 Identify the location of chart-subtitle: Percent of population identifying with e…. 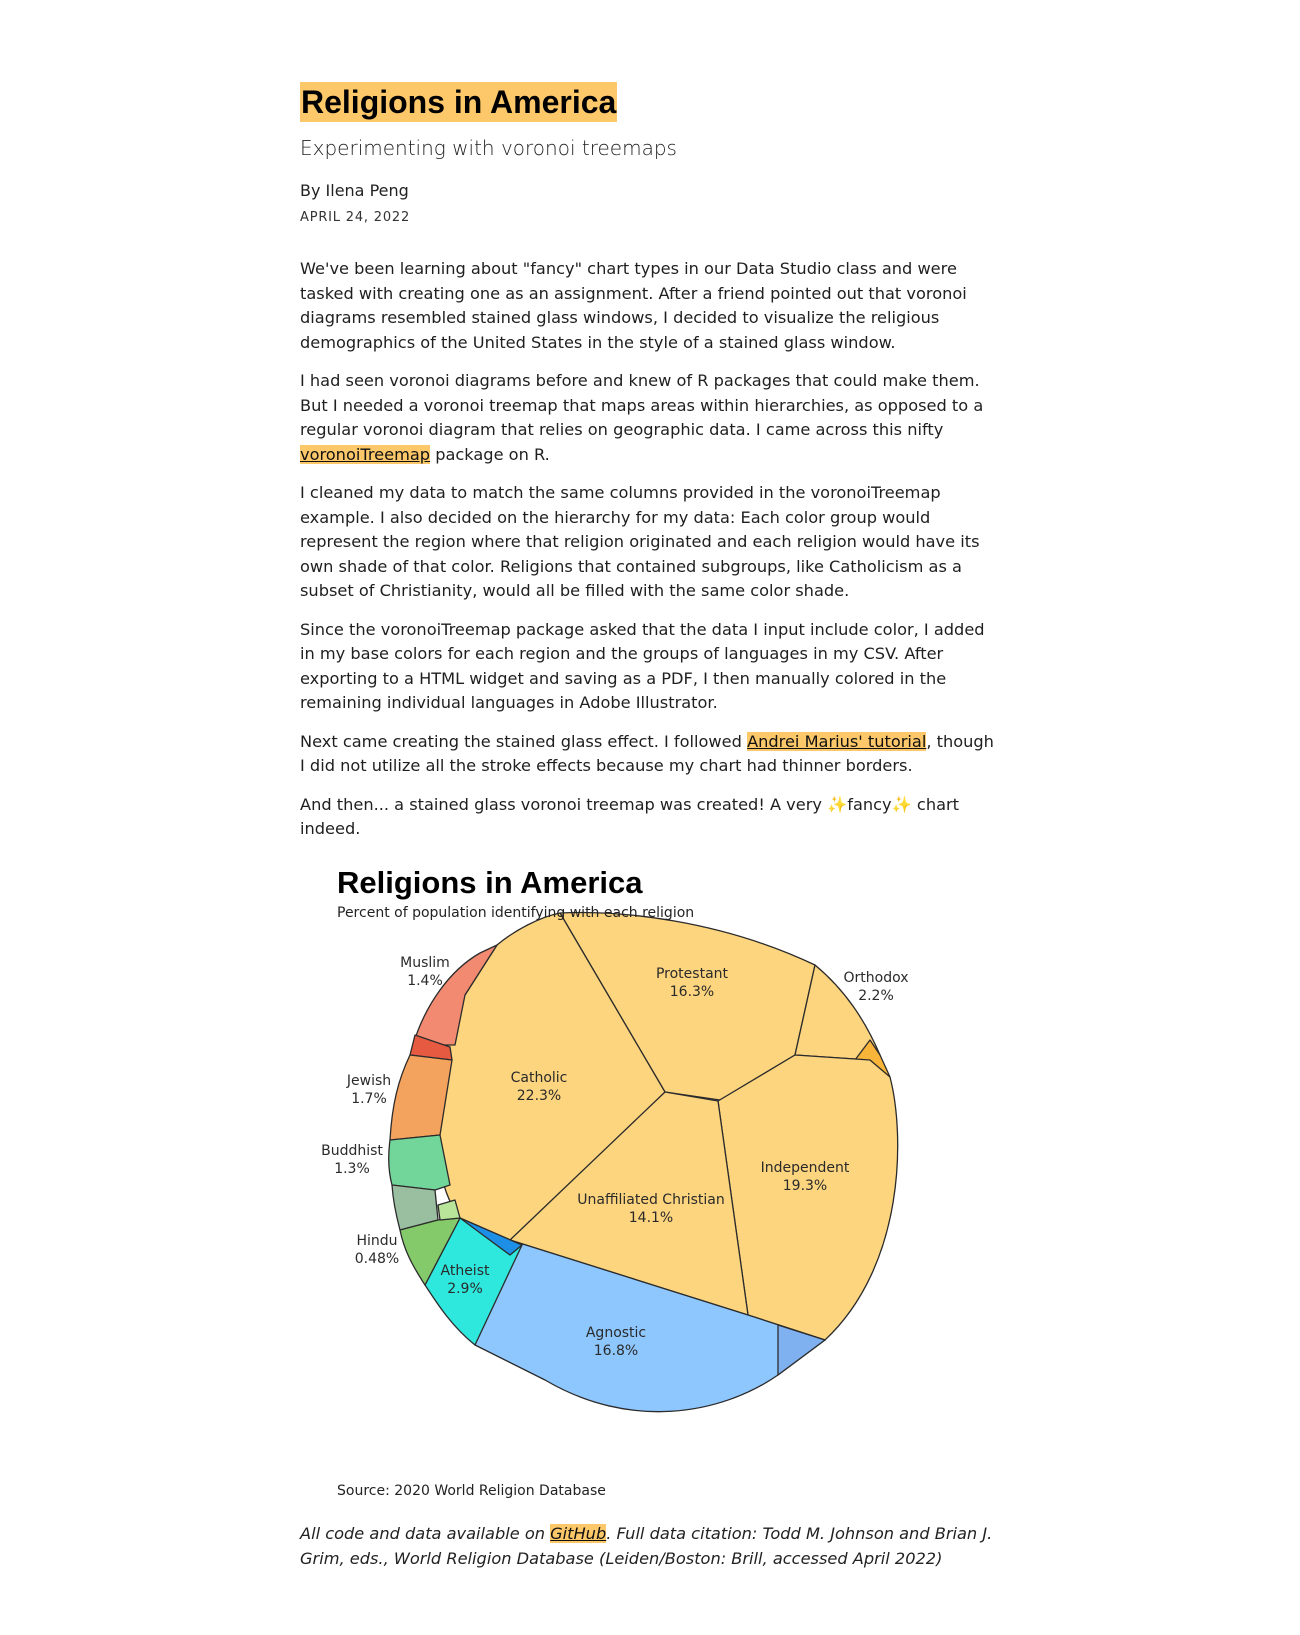
(516, 913).